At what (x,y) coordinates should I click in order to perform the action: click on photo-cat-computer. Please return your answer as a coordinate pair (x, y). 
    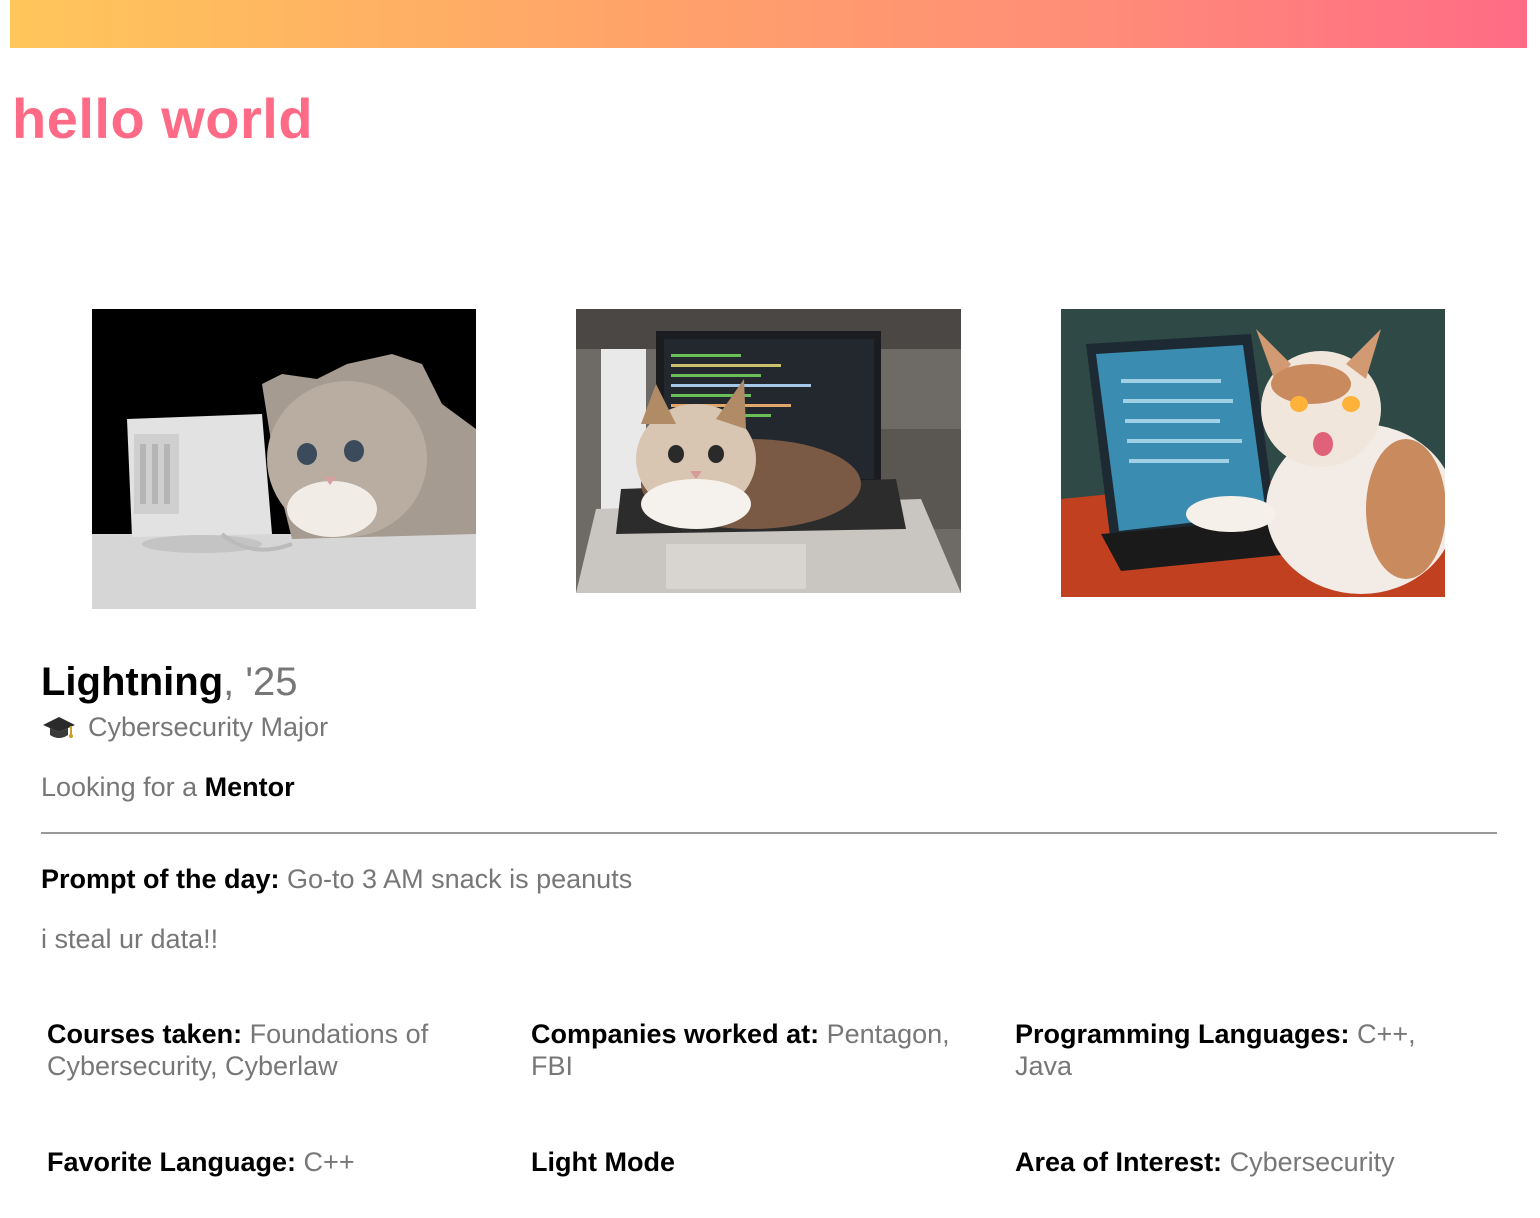
    Looking at the image, I should click on (284, 459).